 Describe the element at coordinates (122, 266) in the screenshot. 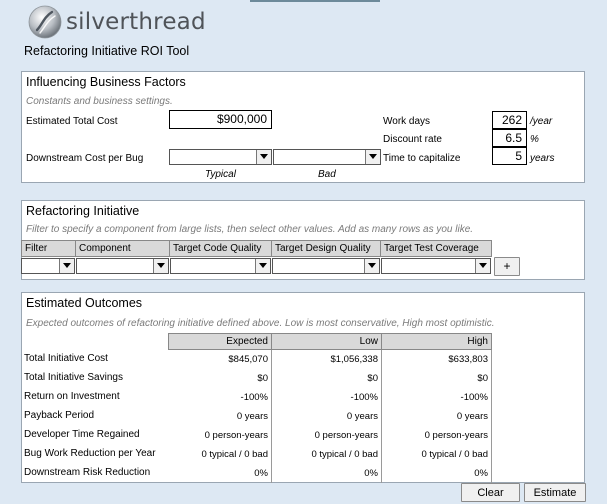

I see `component-dropdown` at that location.